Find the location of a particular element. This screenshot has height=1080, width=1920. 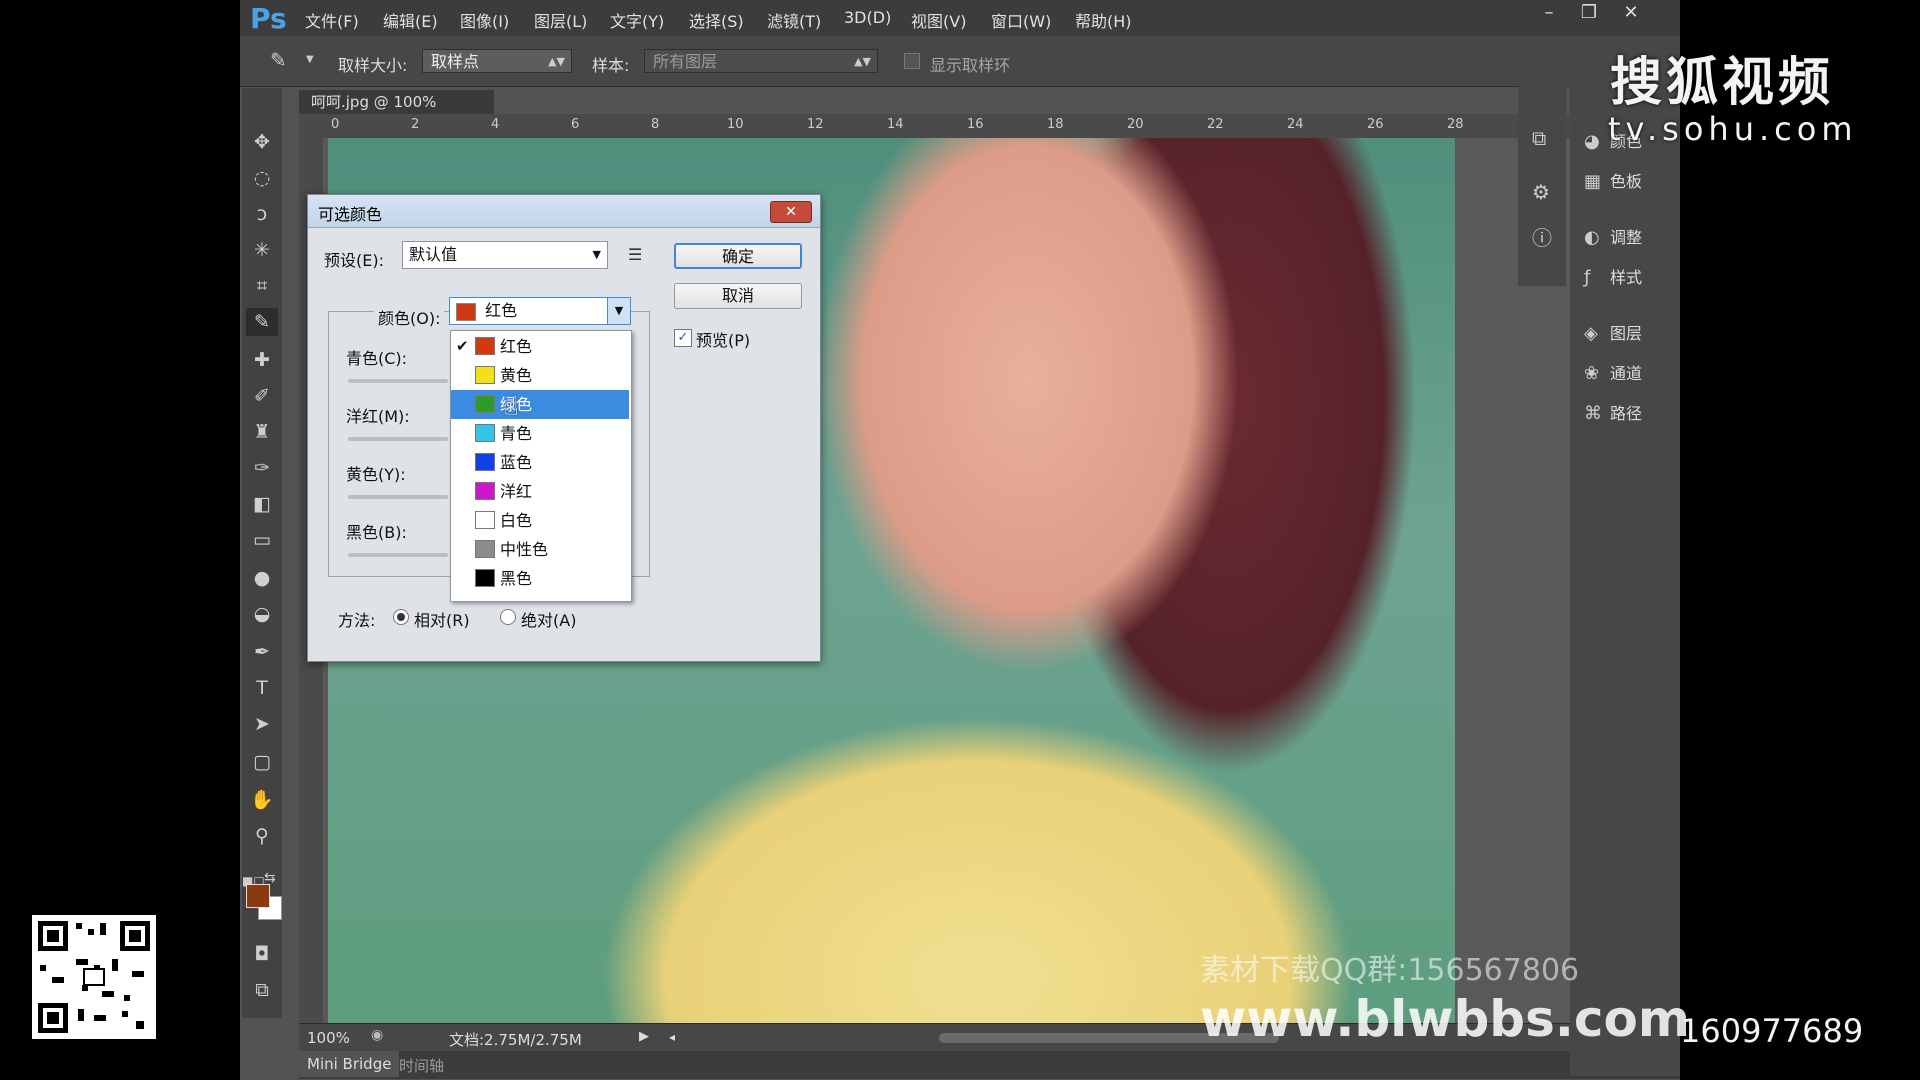

color-option-cyan: 青色 is located at coordinates (540, 433).